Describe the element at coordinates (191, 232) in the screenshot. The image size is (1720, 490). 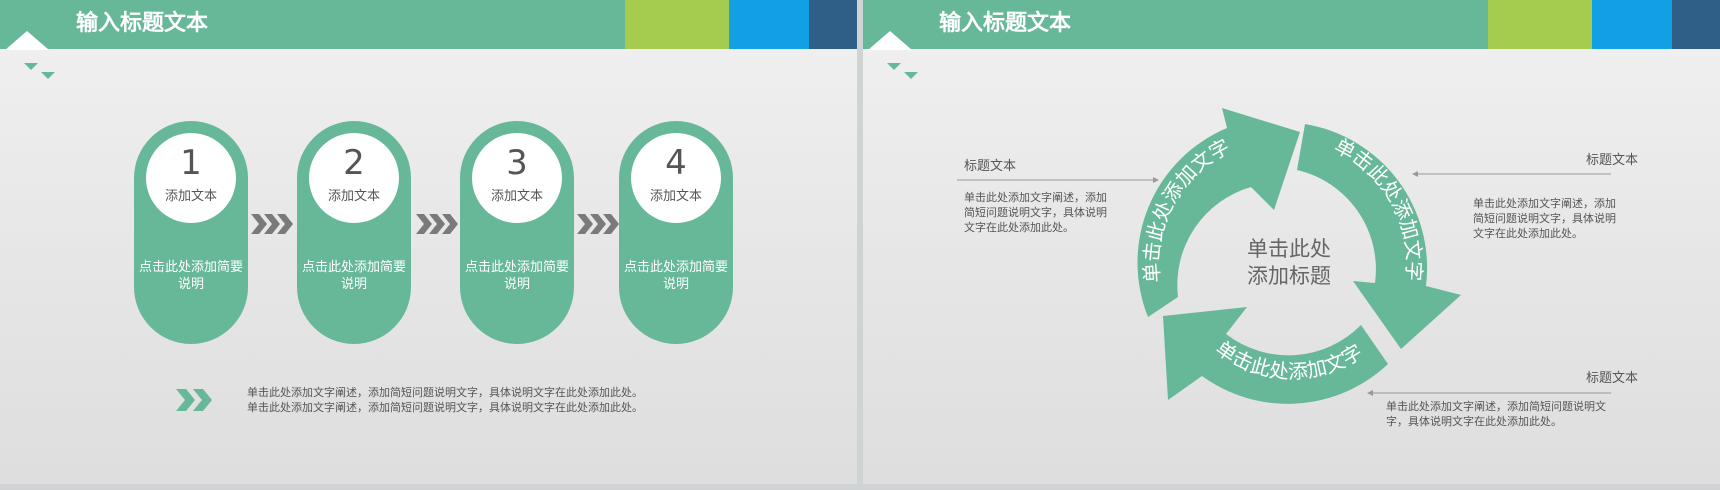
I see `step-card-1: 1 添加文本 点击此处添加简要说明` at that location.